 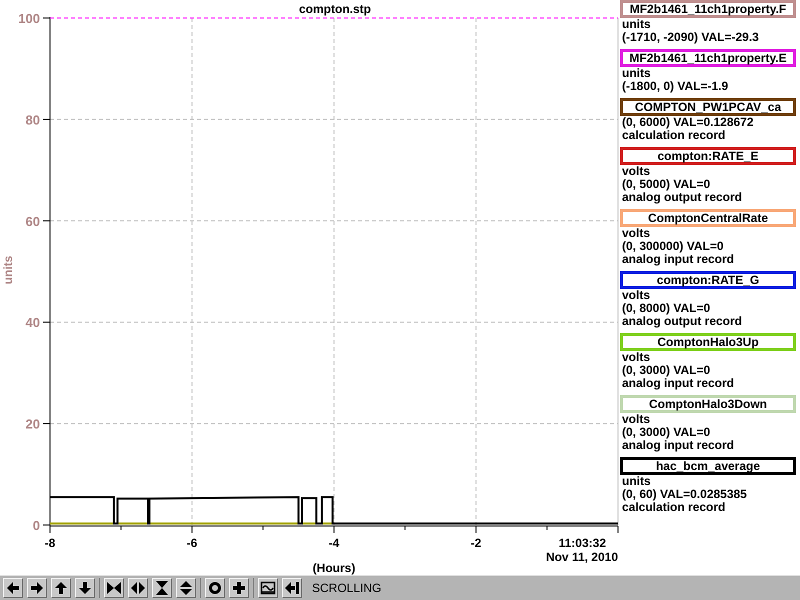 What do you see at coordinates (708, 404) in the screenshot?
I see `legend-title: ComptonHalo3Down` at bounding box center [708, 404].